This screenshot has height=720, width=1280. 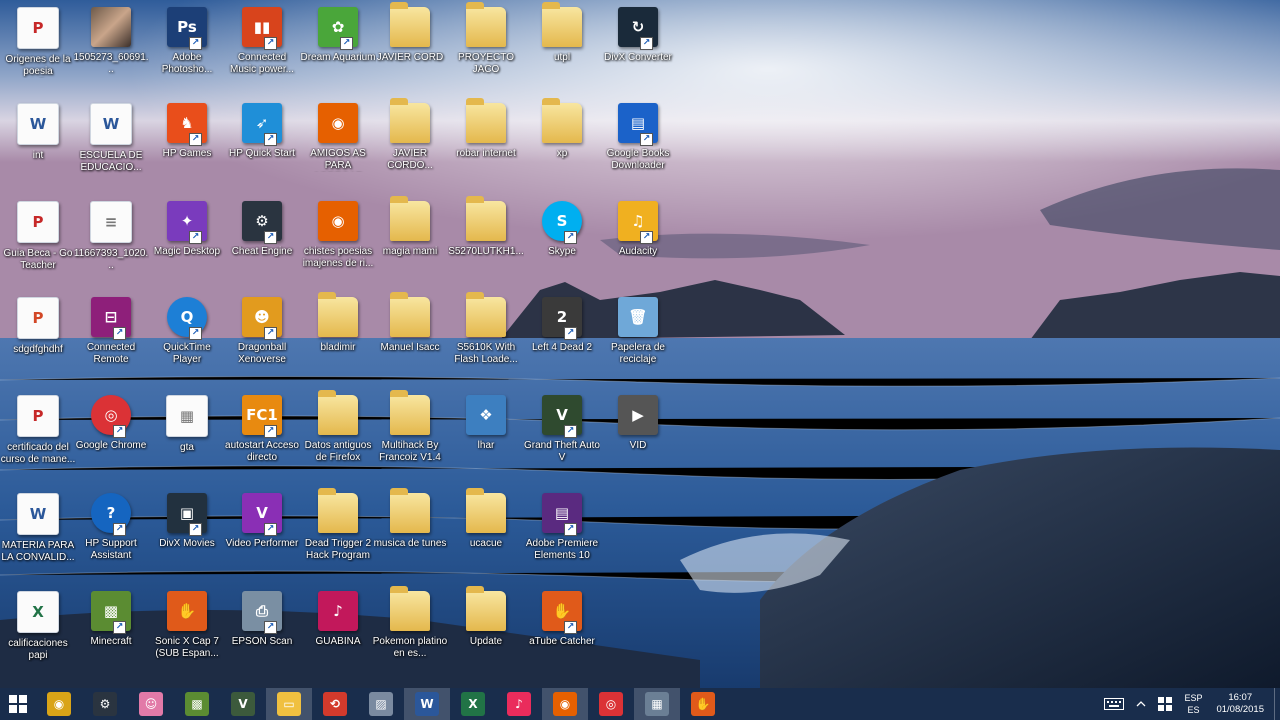 What do you see at coordinates (111, 537) in the screenshot?
I see `desktop-icon-hp-support-assistant: ? ↗ HP Support Assistant` at bounding box center [111, 537].